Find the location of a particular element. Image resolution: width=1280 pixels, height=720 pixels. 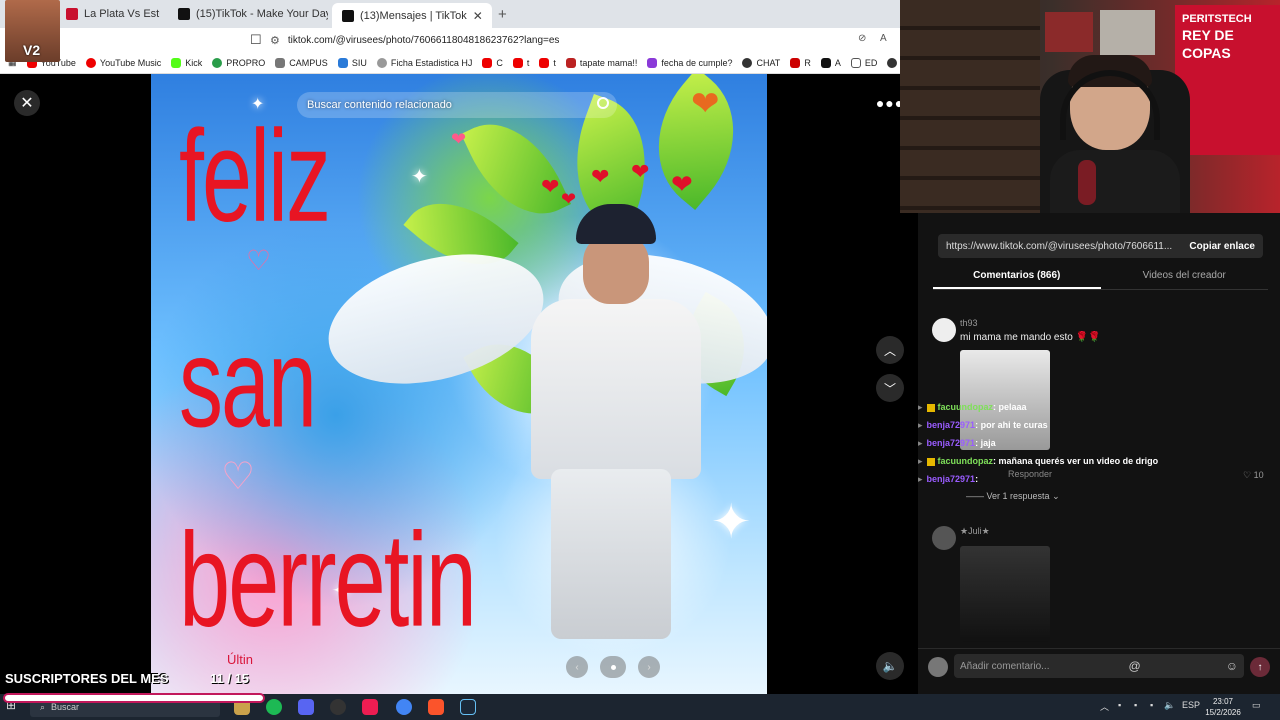

bookmark-icon: ☐ is located at coordinates (256, 40).